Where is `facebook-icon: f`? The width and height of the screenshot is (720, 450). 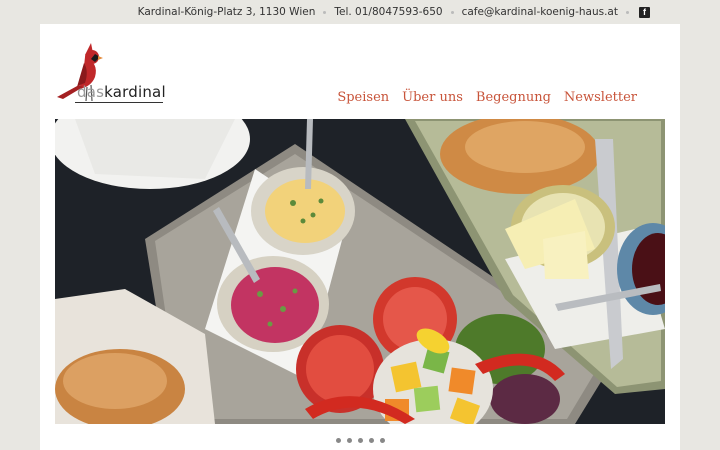 facebook-icon: f is located at coordinates (644, 12).